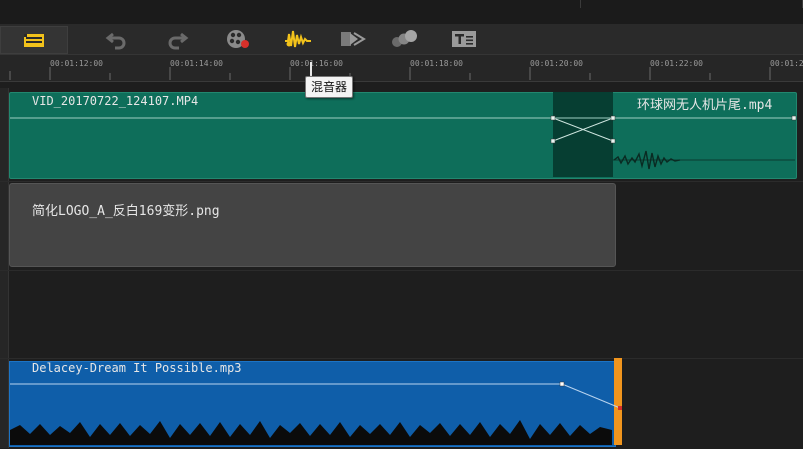 The width and height of the screenshot is (803, 449). What do you see at coordinates (786, 63) in the screenshot?
I see `ruler-time-label: 00:01:2` at bounding box center [786, 63].